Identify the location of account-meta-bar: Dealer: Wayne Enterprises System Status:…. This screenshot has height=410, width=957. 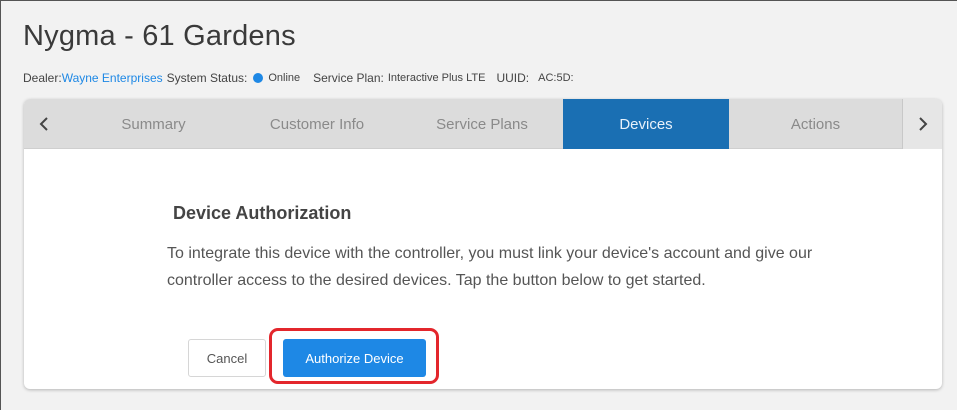
(298, 78).